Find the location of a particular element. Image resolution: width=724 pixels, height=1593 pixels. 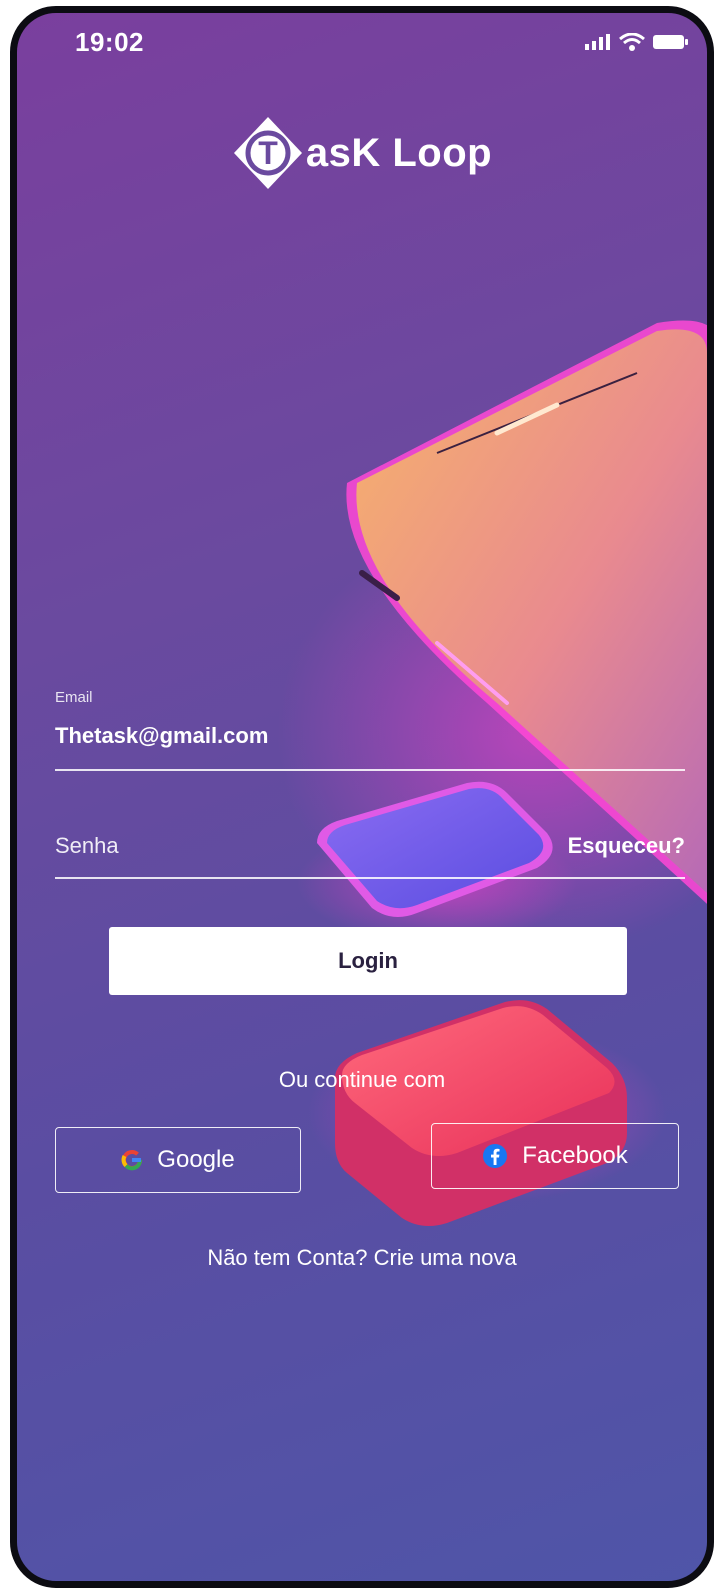

wifi-icon is located at coordinates (632, 42).